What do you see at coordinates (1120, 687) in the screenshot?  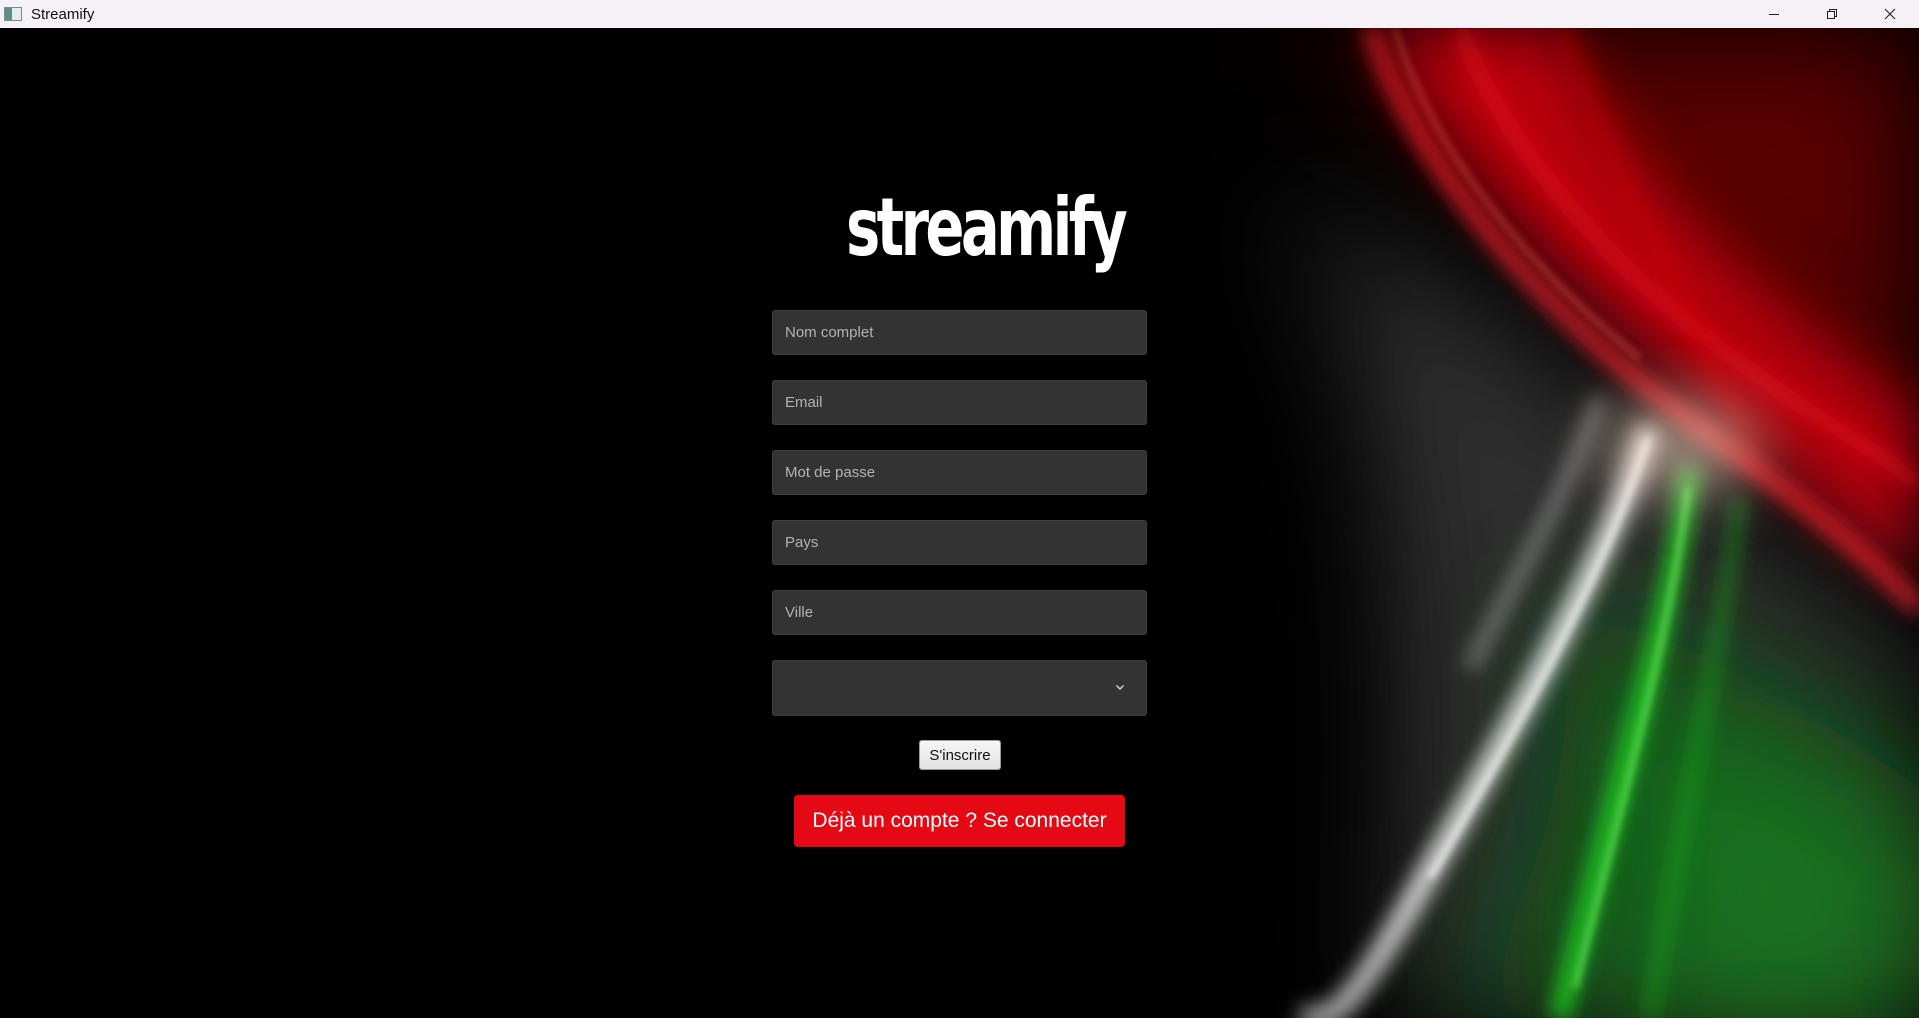 I see `chevron-down-icon` at bounding box center [1120, 687].